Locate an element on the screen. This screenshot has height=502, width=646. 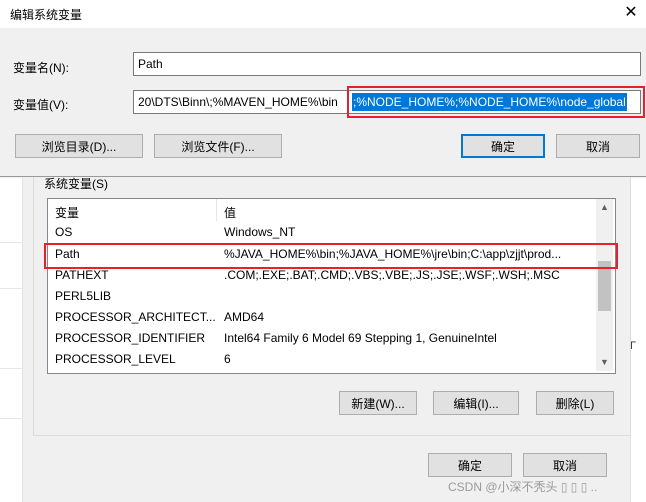
column-header-value: 值 is located at coordinates (230, 212).